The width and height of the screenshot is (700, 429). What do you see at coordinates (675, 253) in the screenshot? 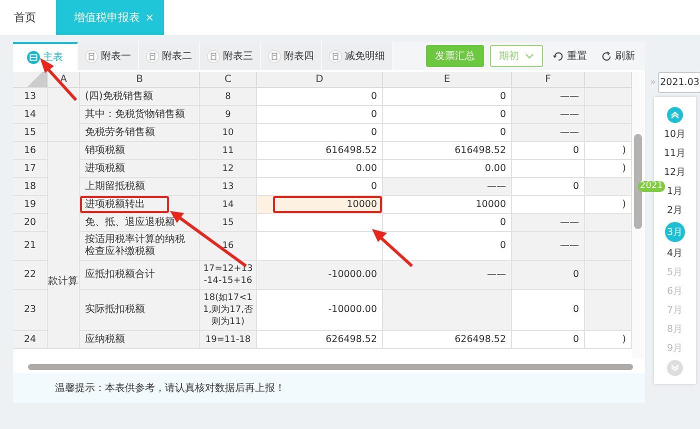
I see `month-item: 4月` at bounding box center [675, 253].